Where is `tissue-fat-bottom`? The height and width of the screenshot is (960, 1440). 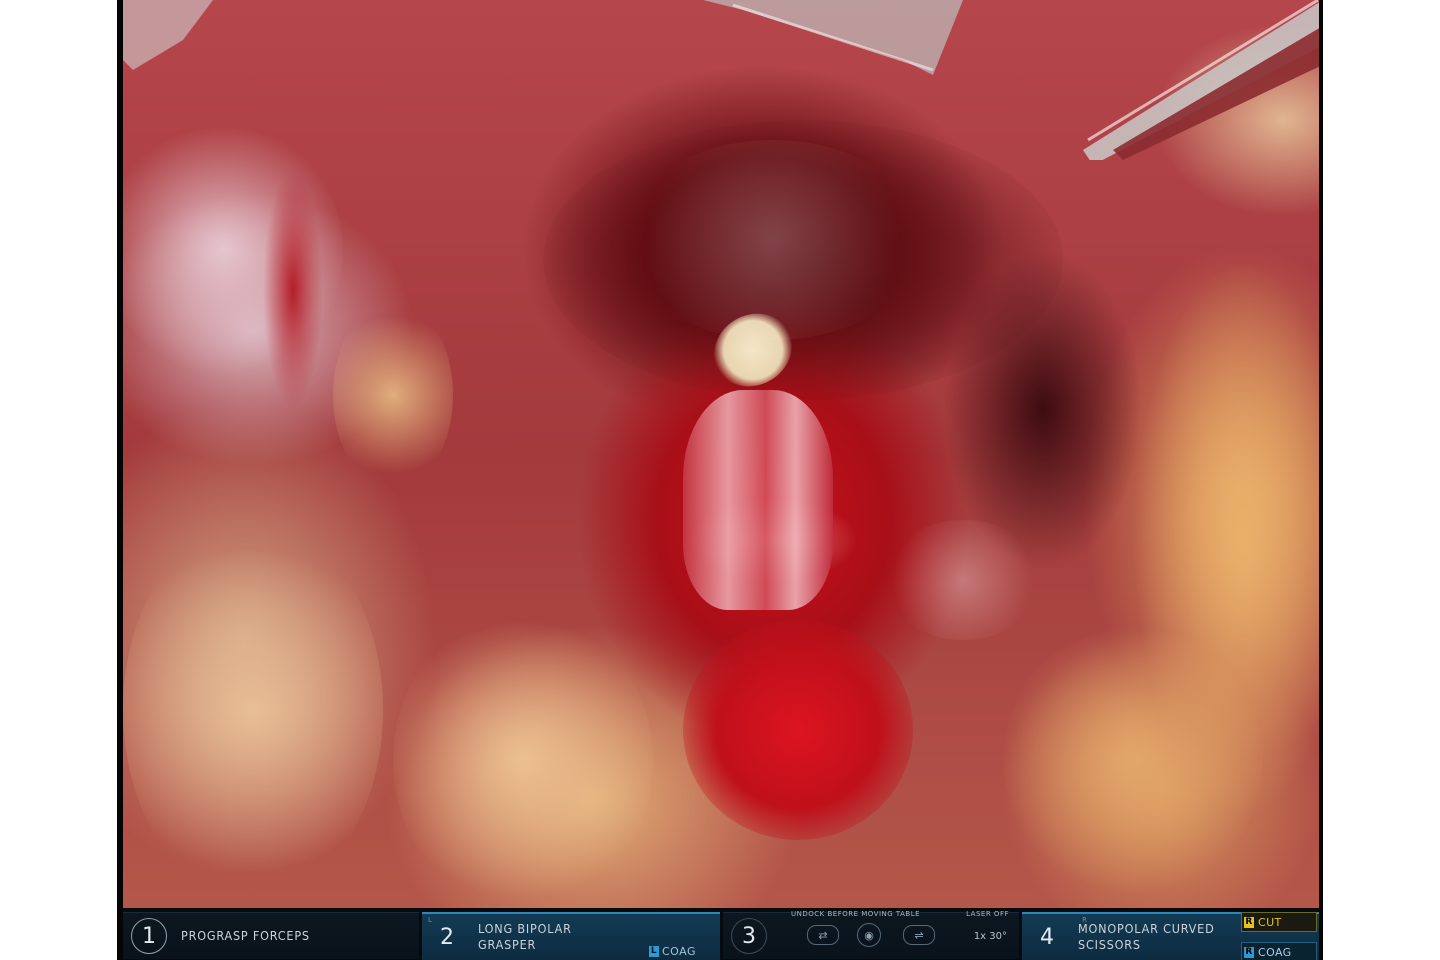 tissue-fat-bottom is located at coordinates (523, 759).